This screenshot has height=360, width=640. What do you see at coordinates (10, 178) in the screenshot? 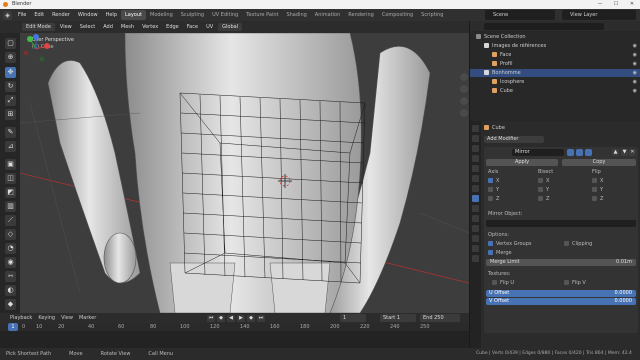
I see `inset-tool-icon: ◫` at bounding box center [10, 178].